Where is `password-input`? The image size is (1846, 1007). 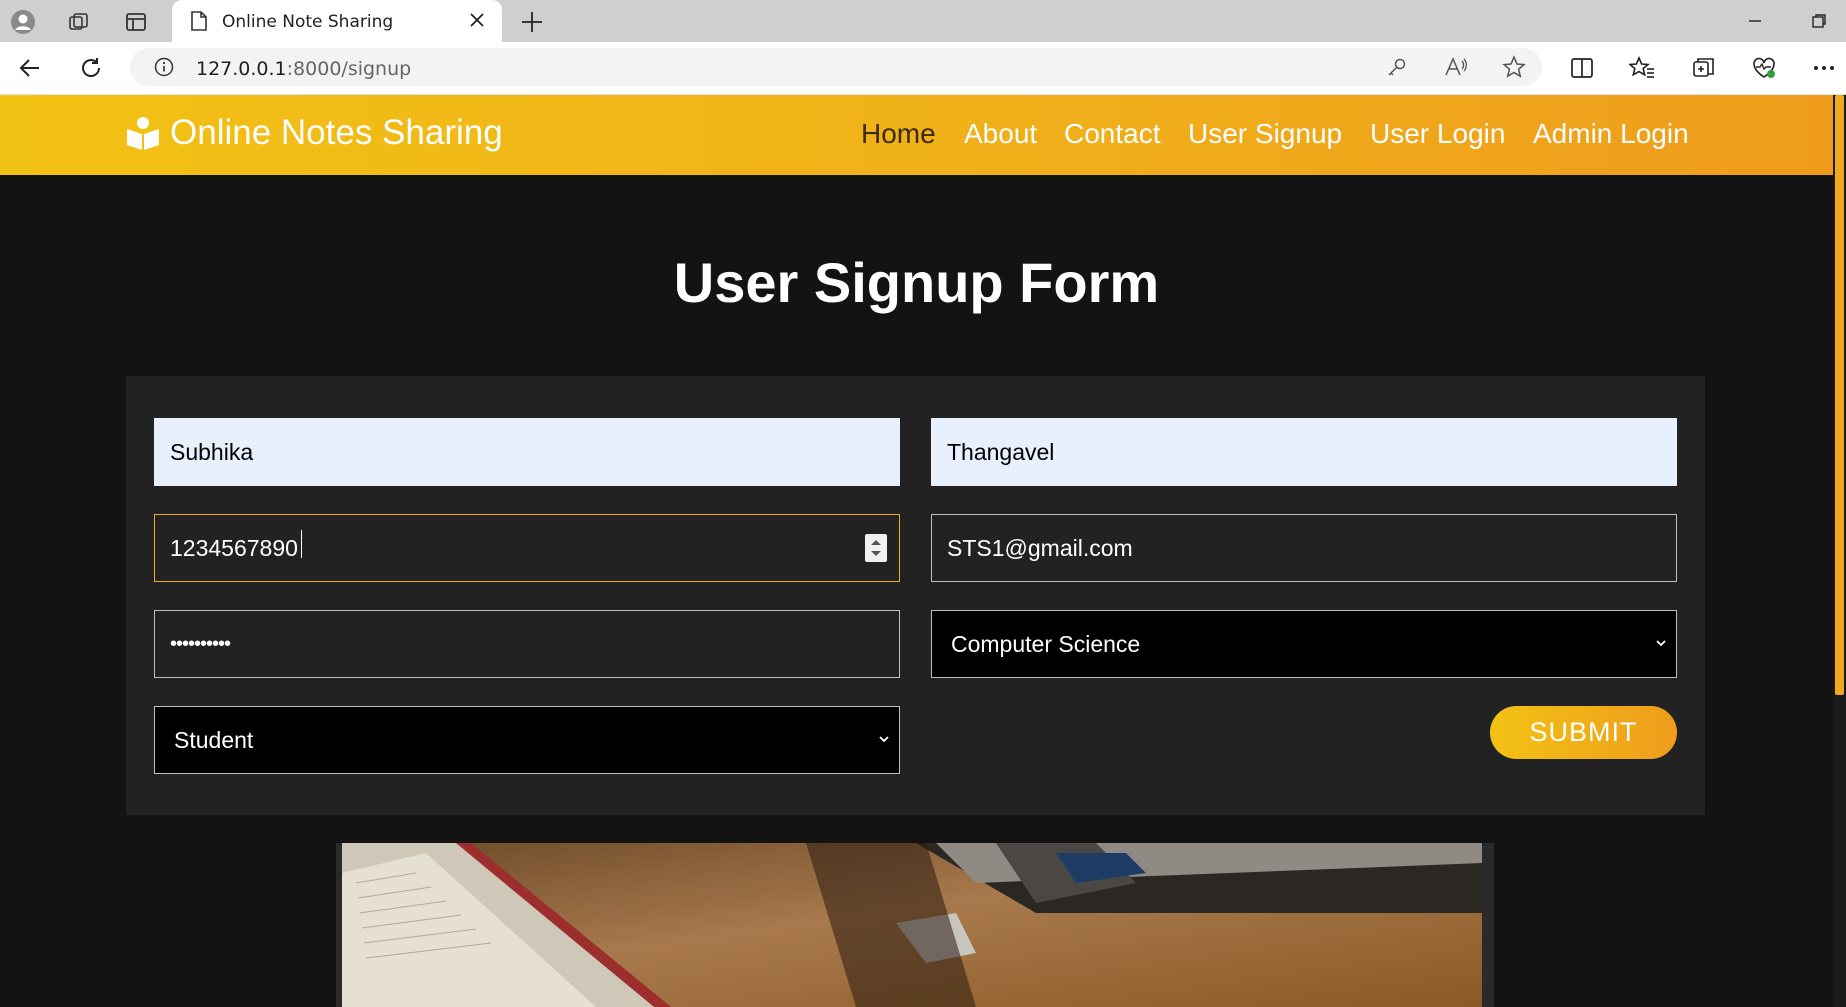
password-input is located at coordinates (527, 644).